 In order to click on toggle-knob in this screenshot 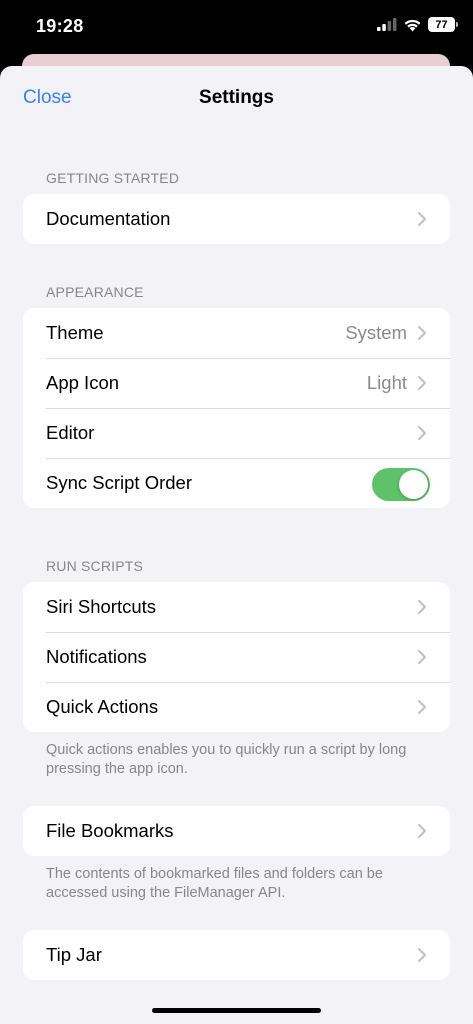, I will do `click(413, 484)`.